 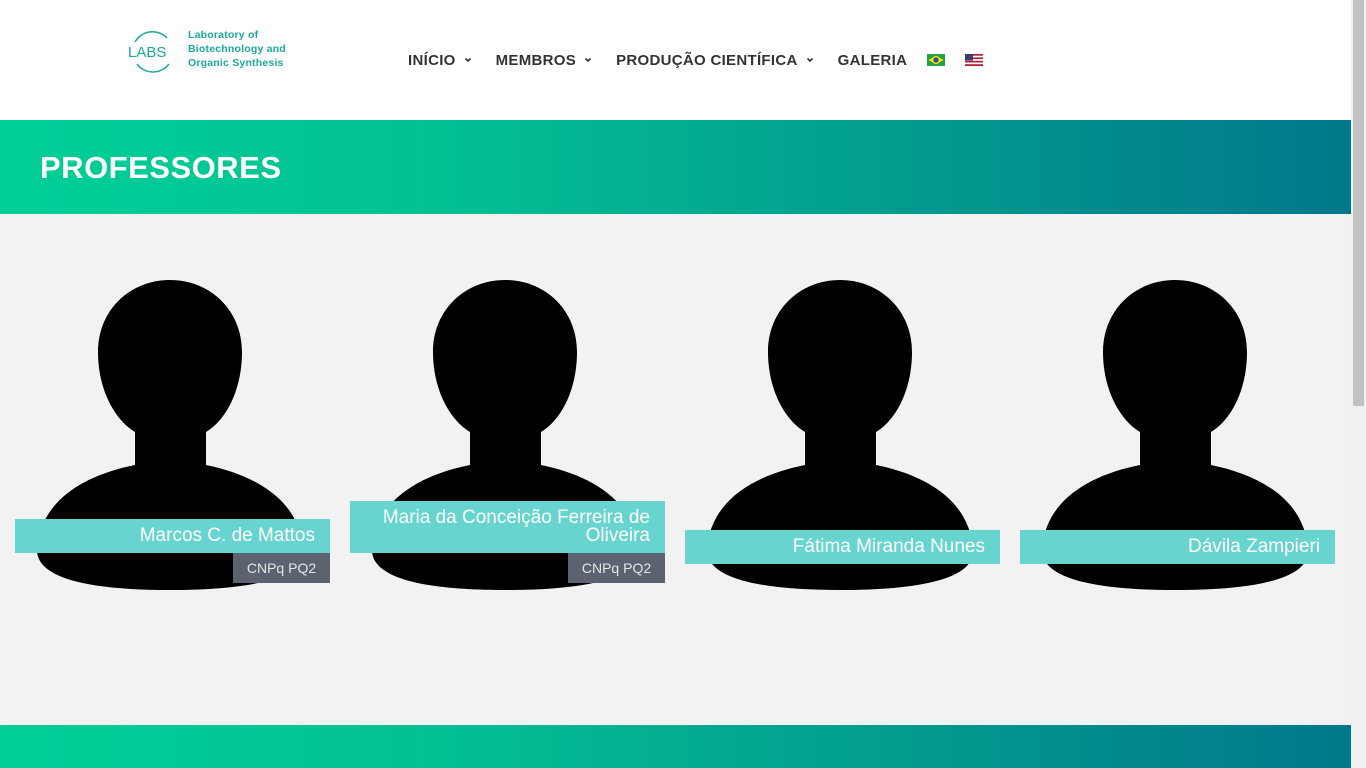 What do you see at coordinates (1254, 546) in the screenshot?
I see `professor-name-text: Dávila Zampieri` at bounding box center [1254, 546].